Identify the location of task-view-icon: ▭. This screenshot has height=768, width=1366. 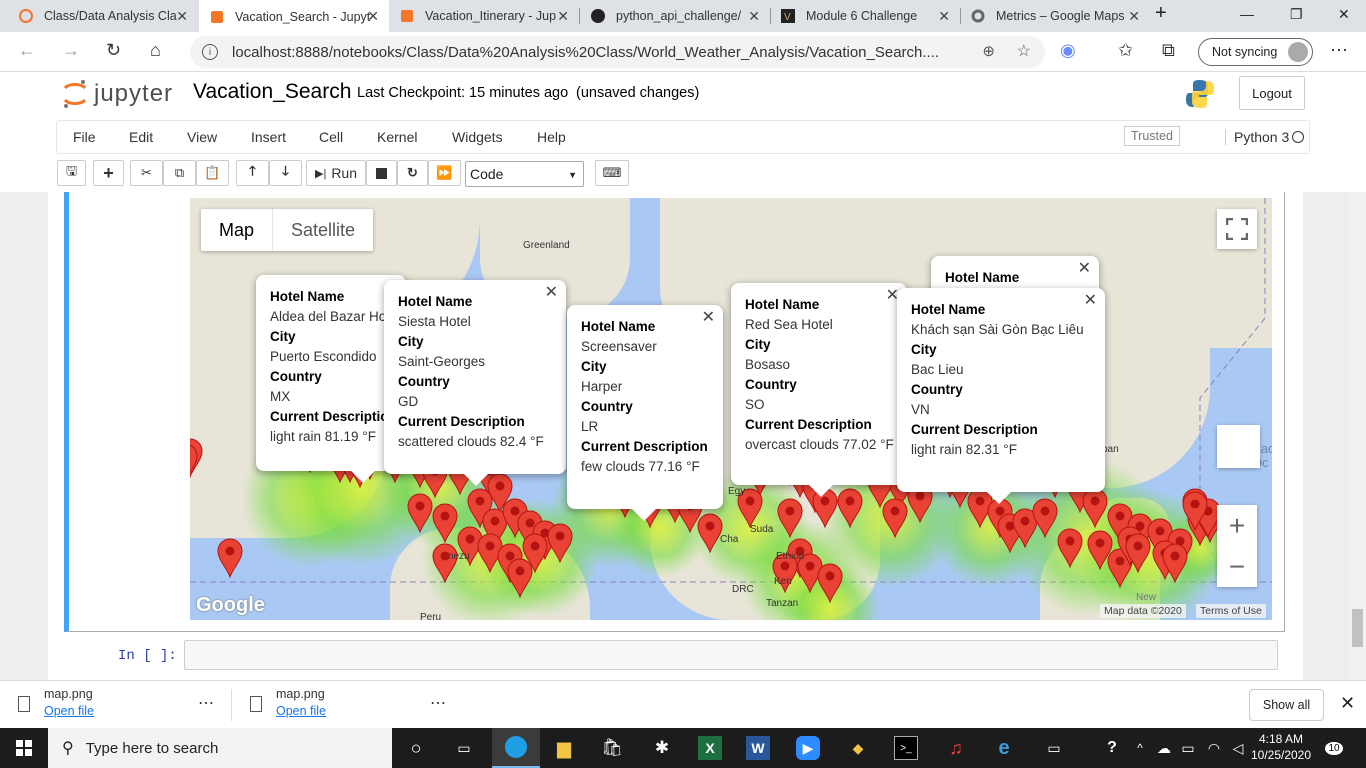
(464, 748).